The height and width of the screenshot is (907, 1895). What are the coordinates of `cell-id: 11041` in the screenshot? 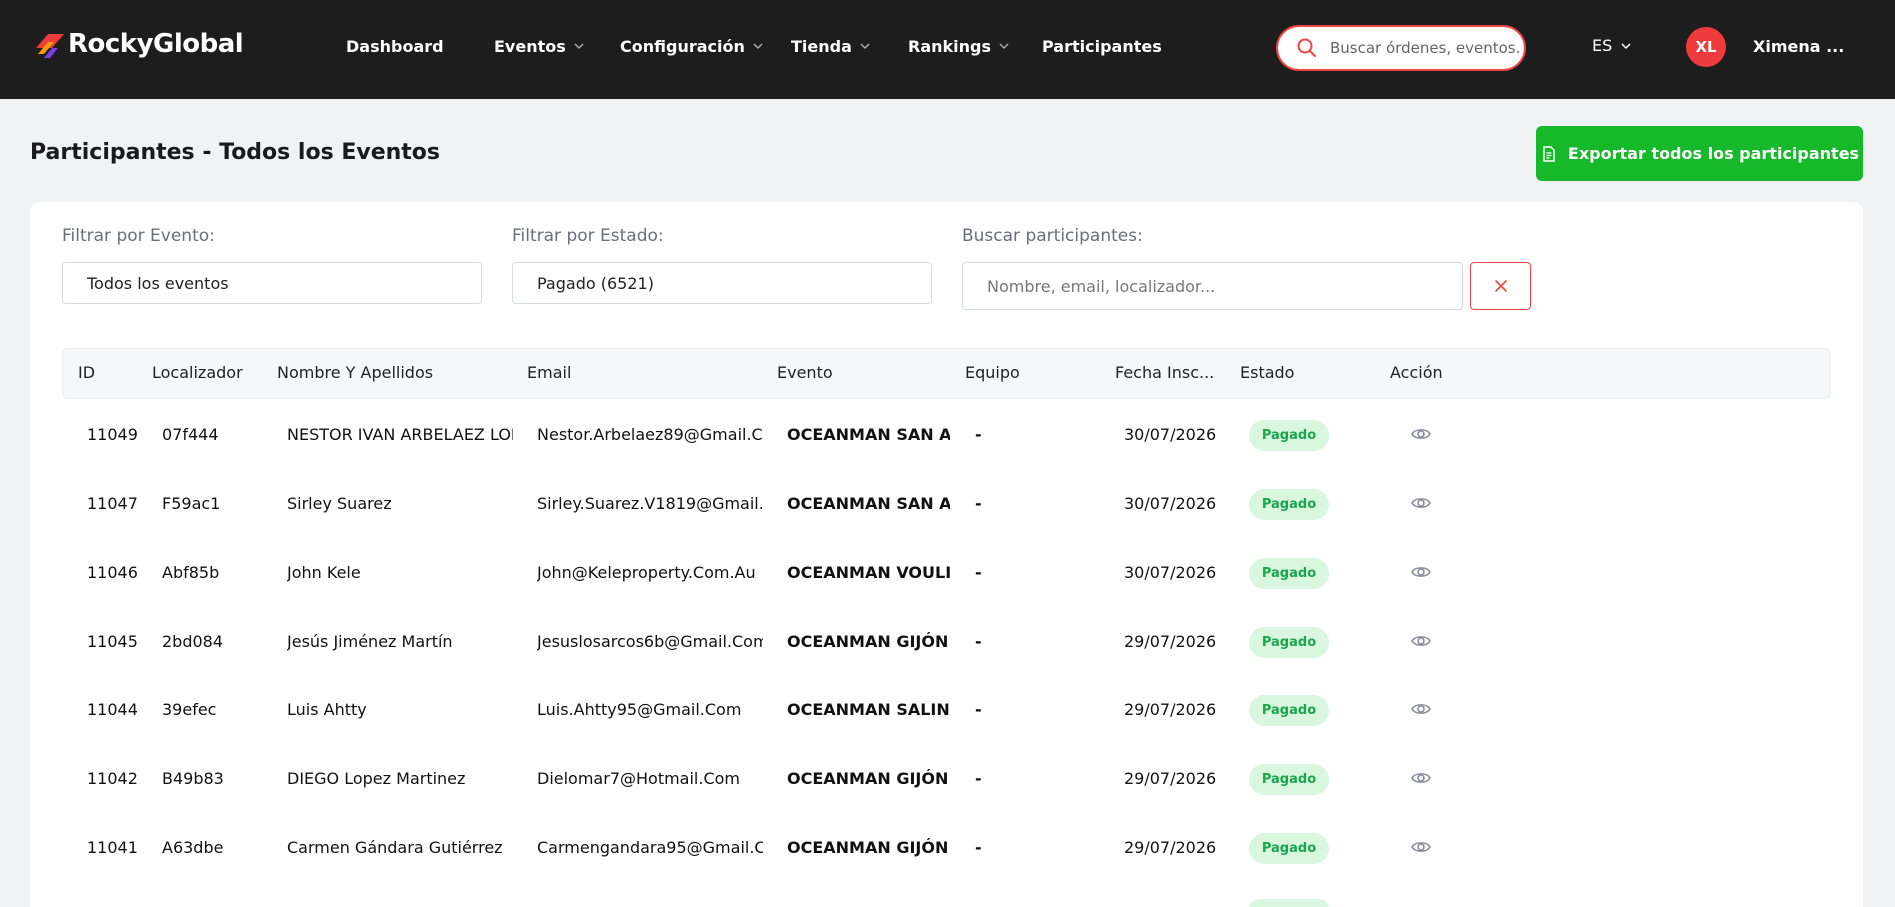 It's located at (112, 847).